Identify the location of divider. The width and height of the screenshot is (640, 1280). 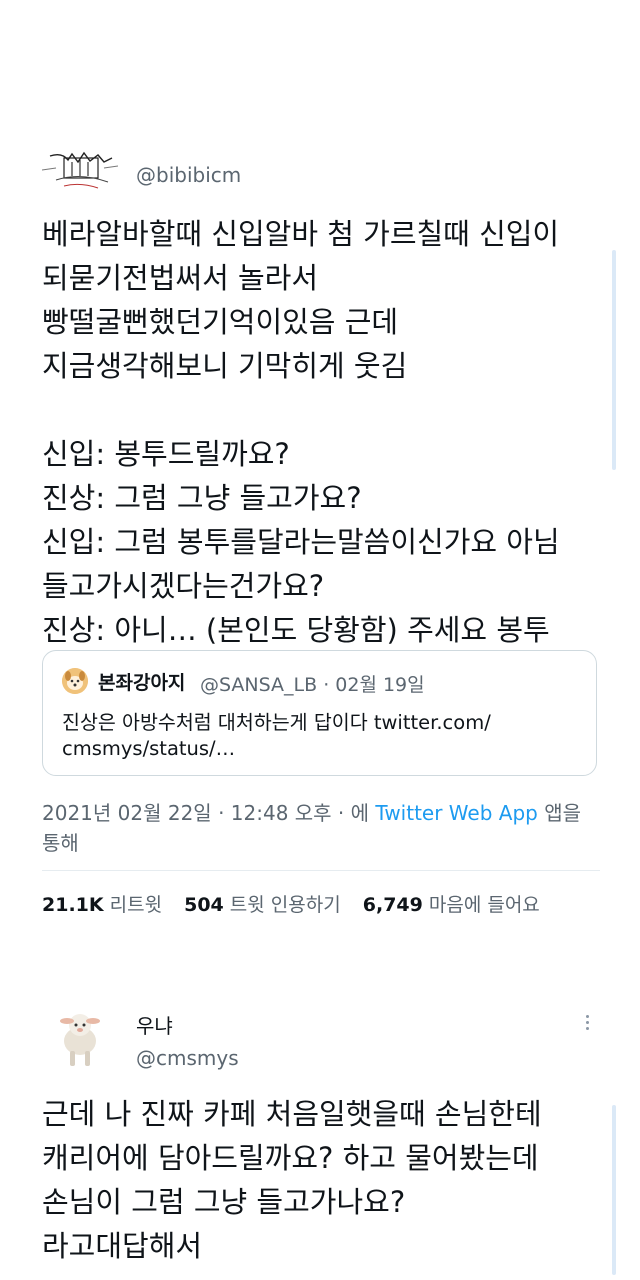
(321, 870).